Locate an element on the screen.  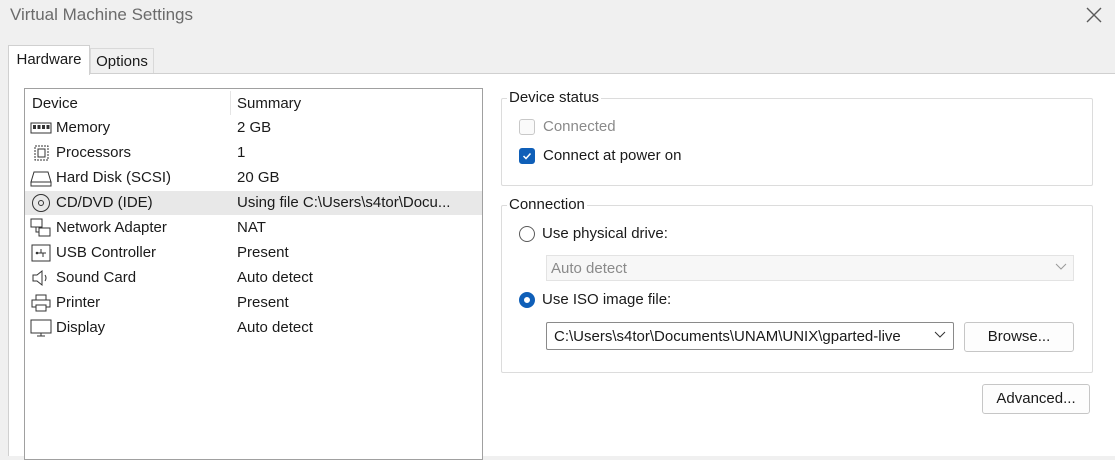
sound-card-icon is located at coordinates (39, 278).